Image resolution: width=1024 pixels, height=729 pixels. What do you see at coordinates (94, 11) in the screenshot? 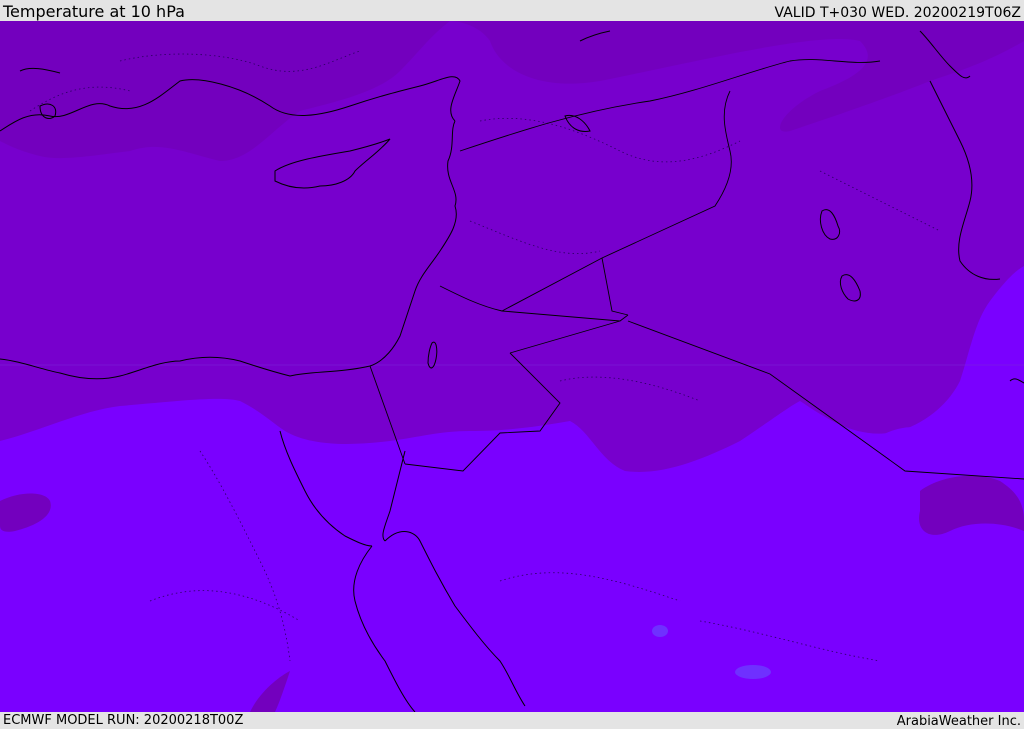
I see `map-title: Temperature at 10 hPa` at bounding box center [94, 11].